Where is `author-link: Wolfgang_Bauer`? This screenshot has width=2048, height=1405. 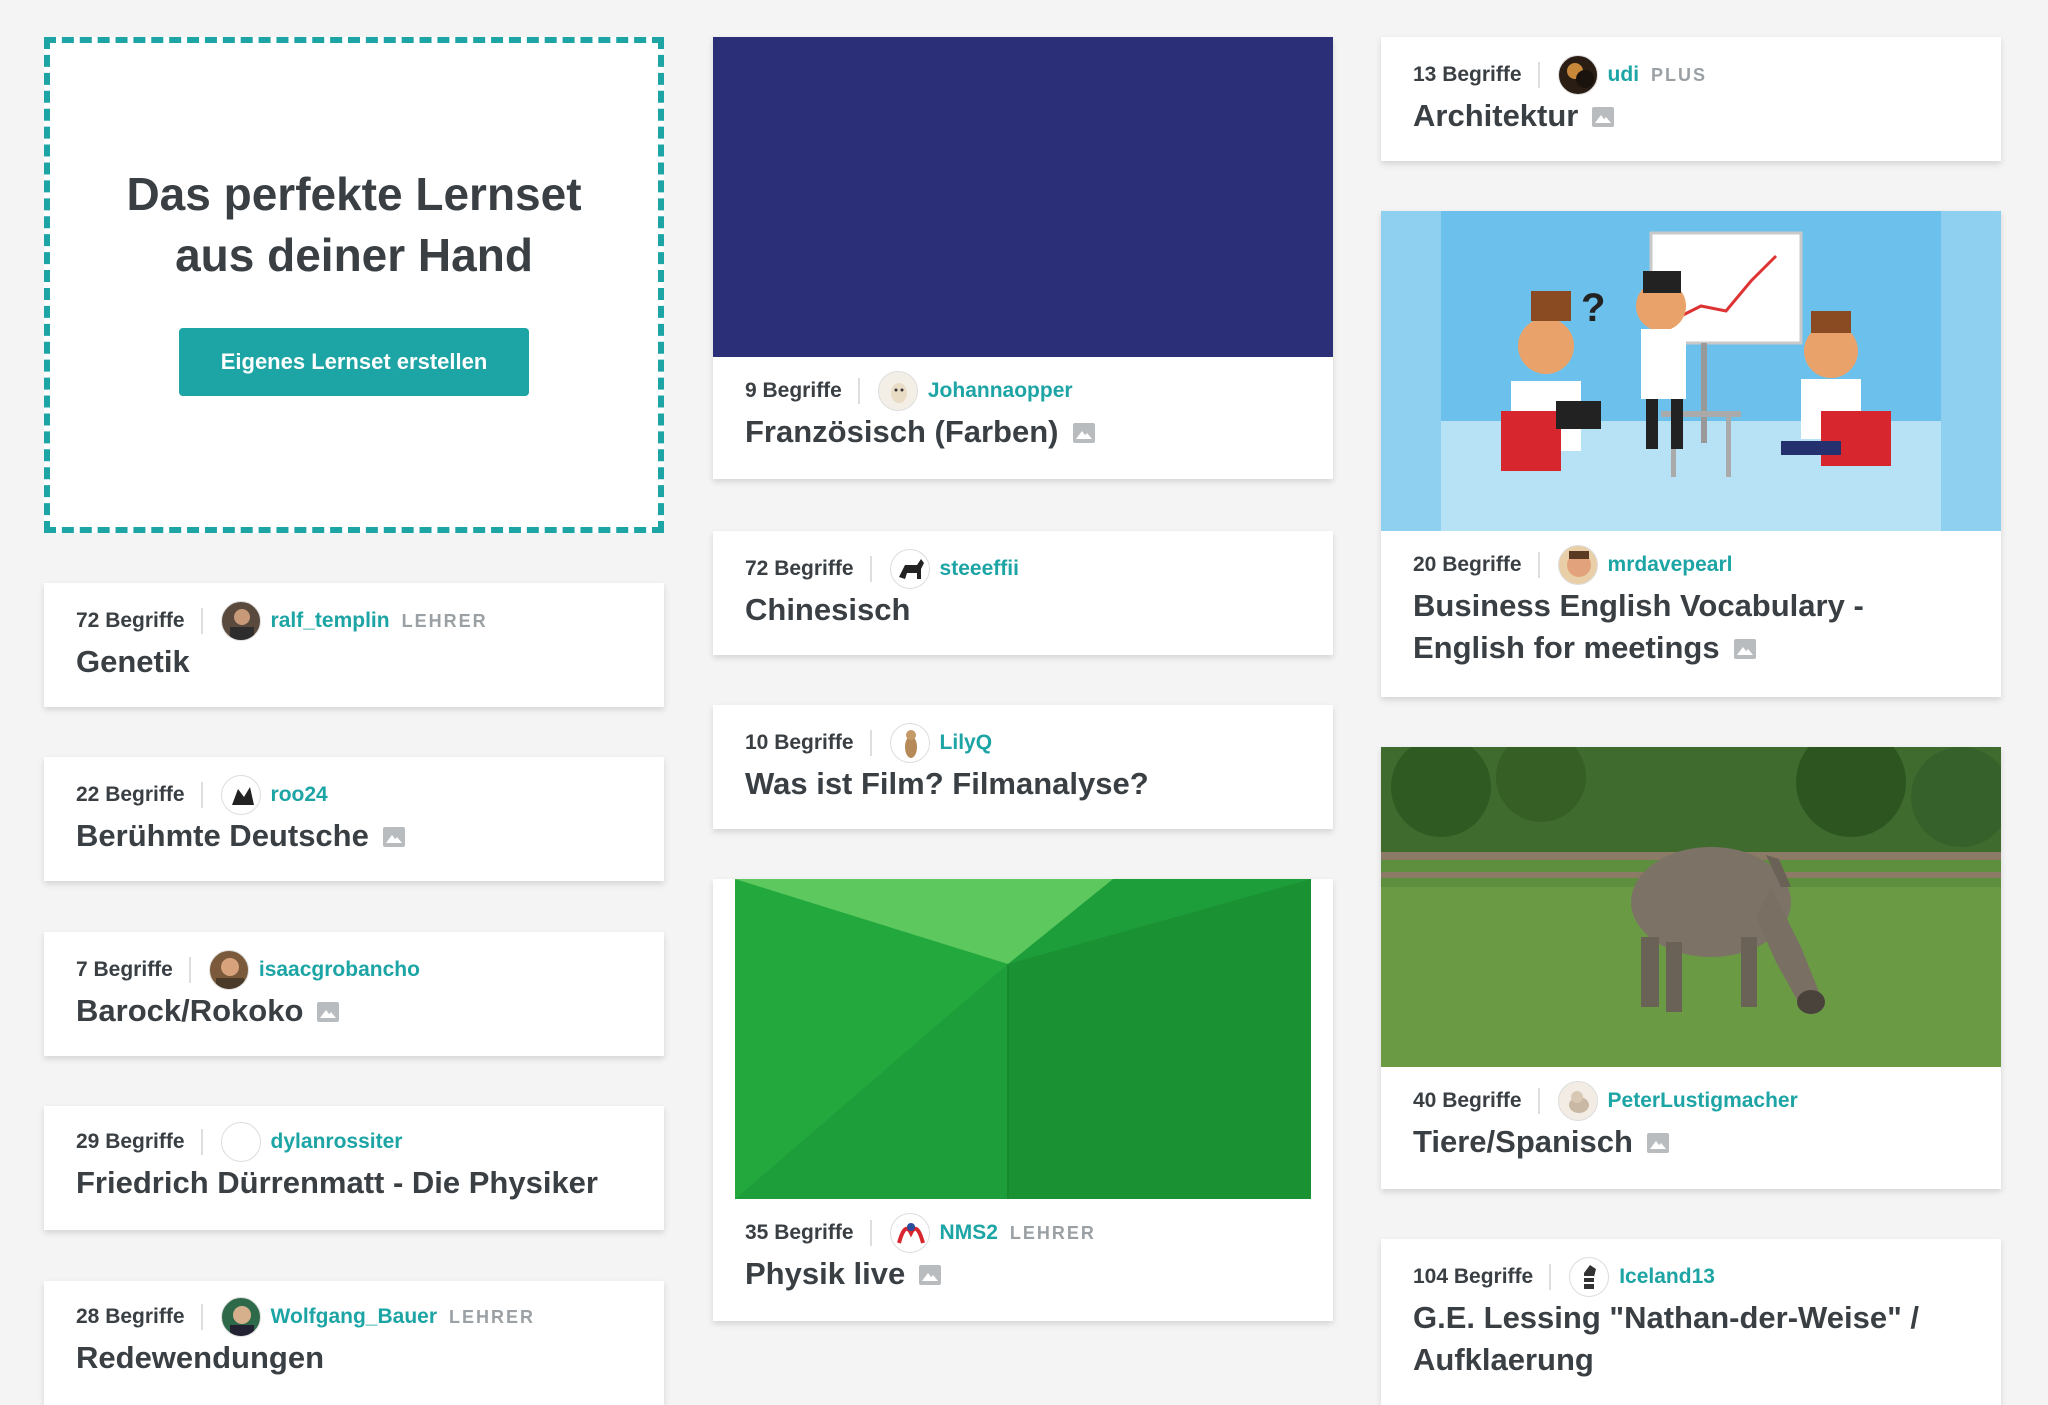
author-link: Wolfgang_Bauer is located at coordinates (354, 1317).